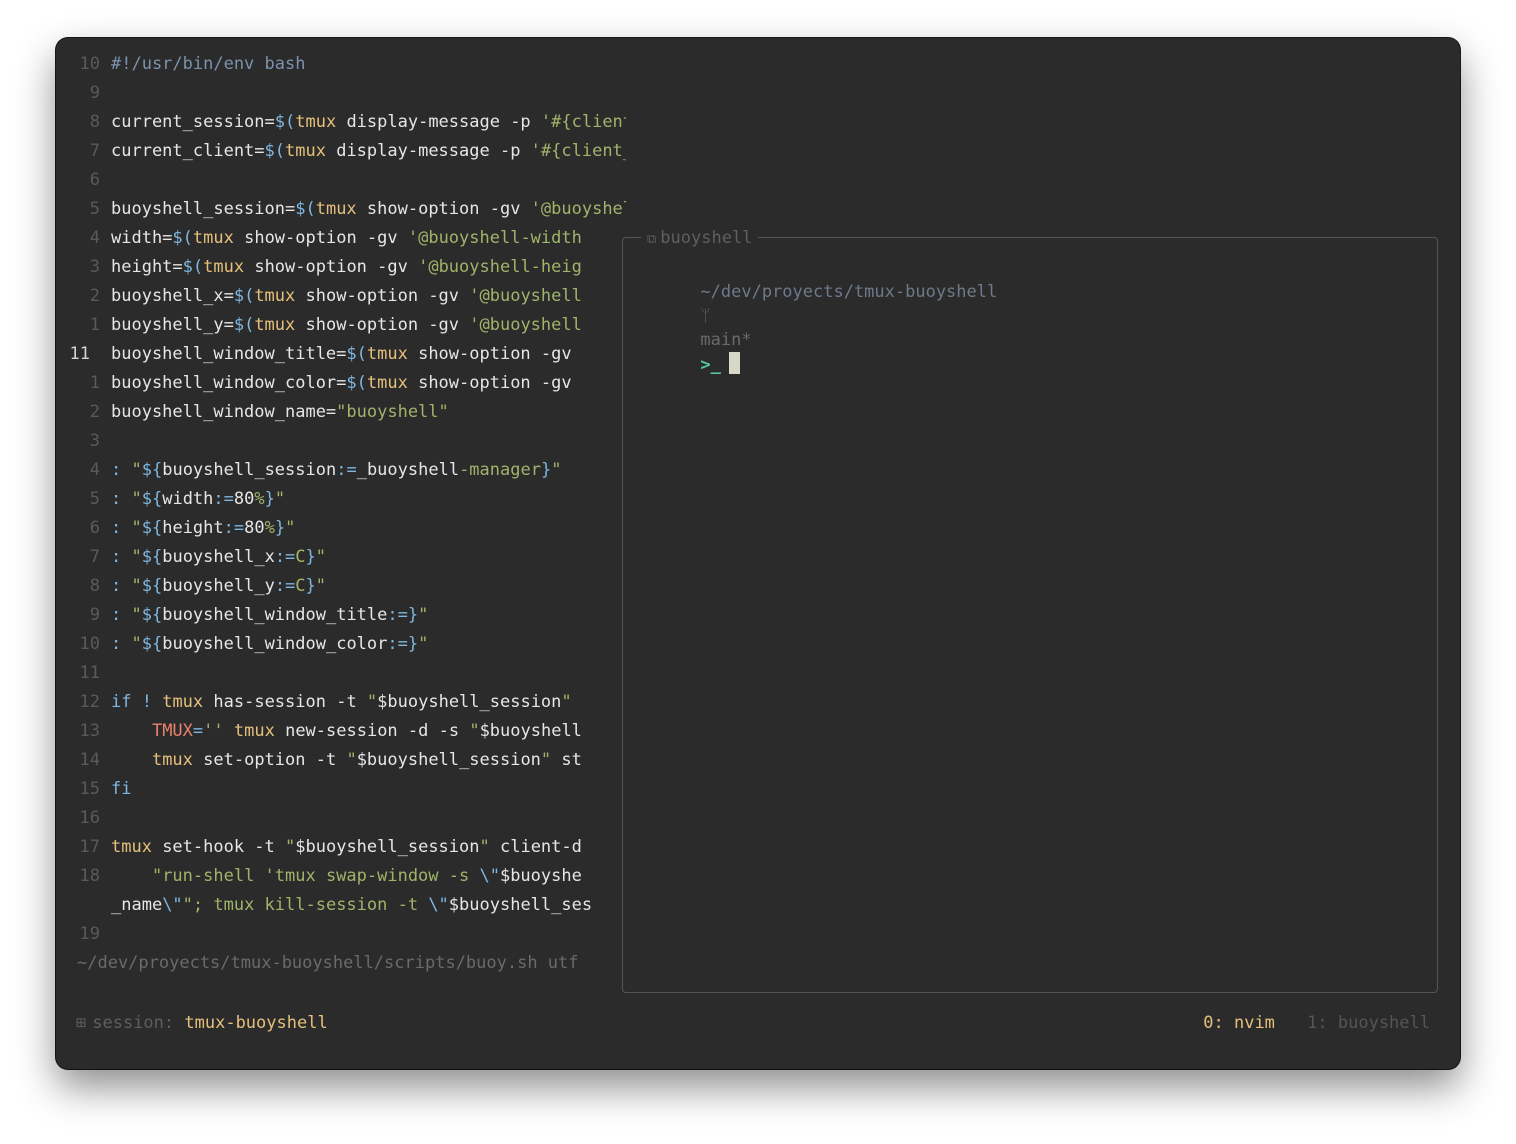 Image resolution: width=1516 pixels, height=1144 pixels. Describe the element at coordinates (198, 499) in the screenshot. I see `code-text: : "${width:=80%}"` at that location.